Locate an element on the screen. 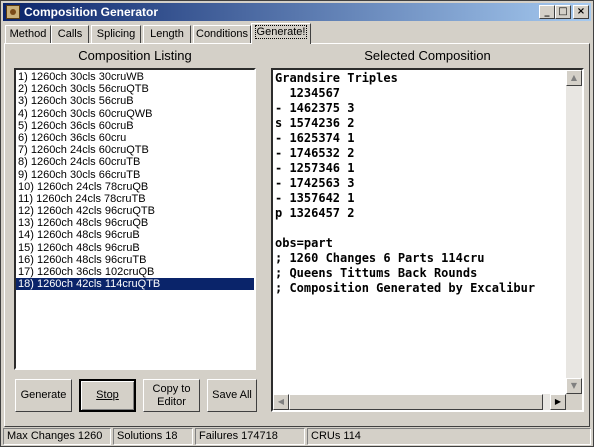 Image resolution: width=594 pixels, height=447 pixels. tab-method-label: Method is located at coordinates (28, 34).